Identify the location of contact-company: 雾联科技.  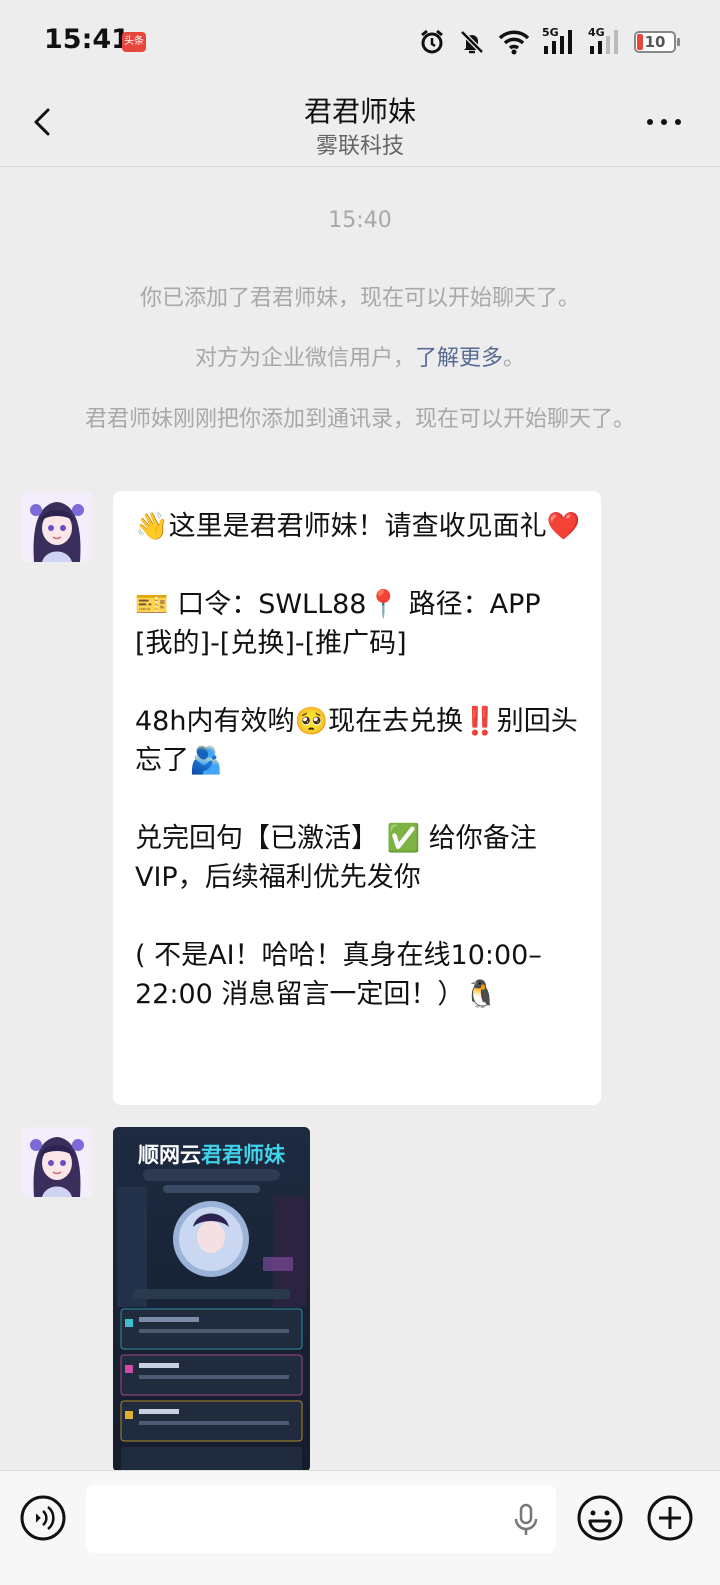
(359, 146).